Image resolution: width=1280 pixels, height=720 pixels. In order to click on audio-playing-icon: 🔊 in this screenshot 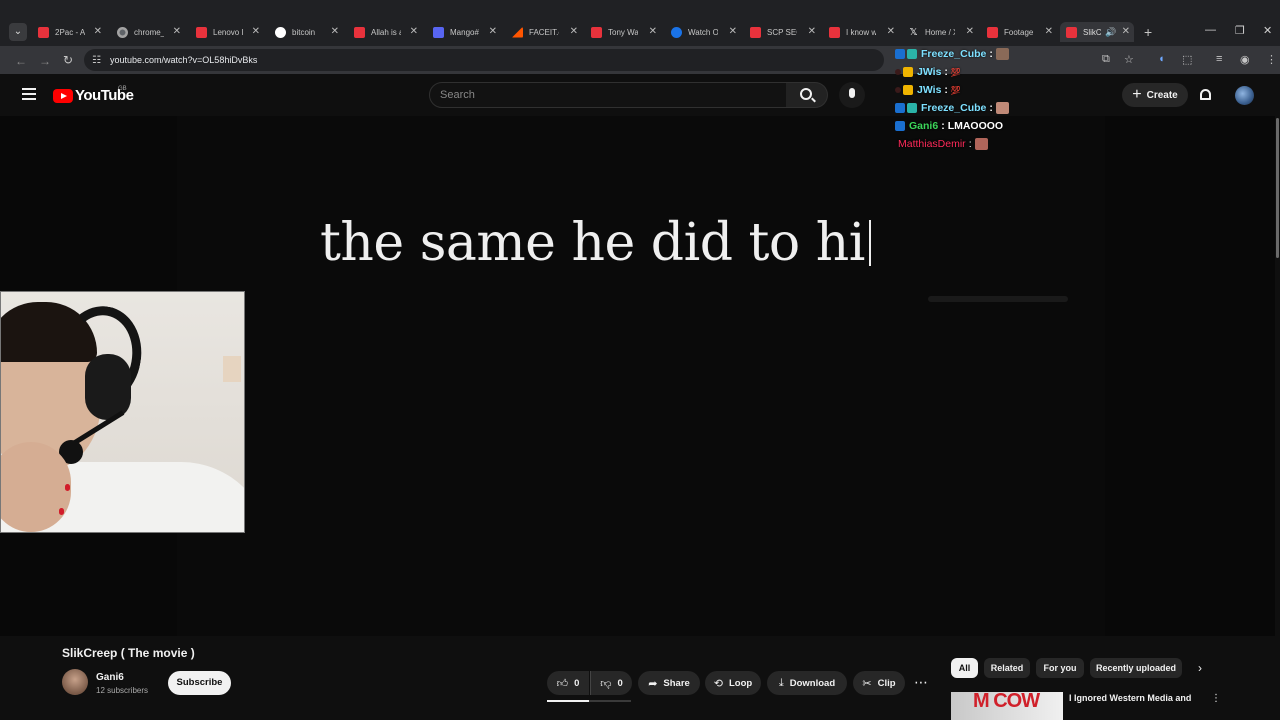, I will do `click(1110, 32)`.